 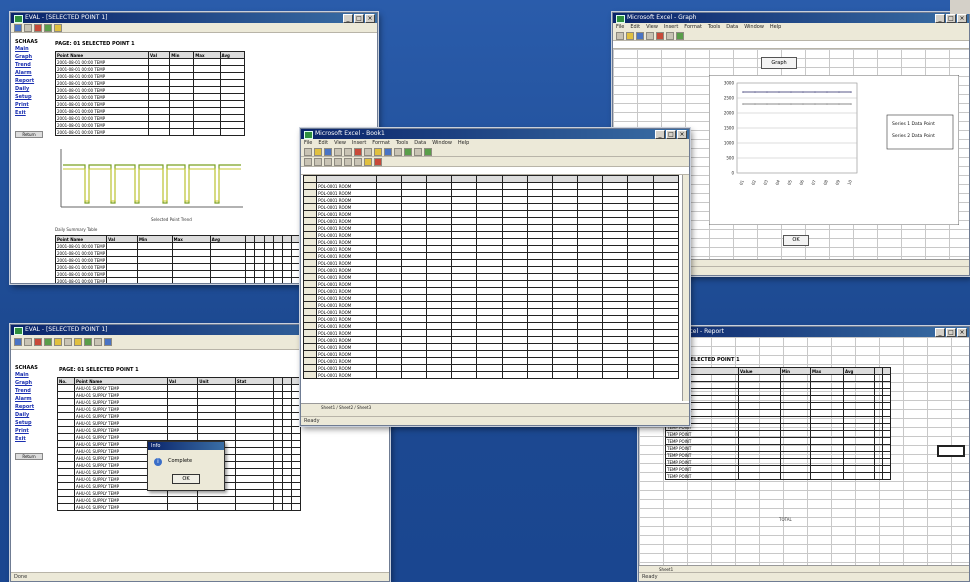 What do you see at coordinates (775, 27) in the screenshot?
I see `menu-item: Help` at bounding box center [775, 27].